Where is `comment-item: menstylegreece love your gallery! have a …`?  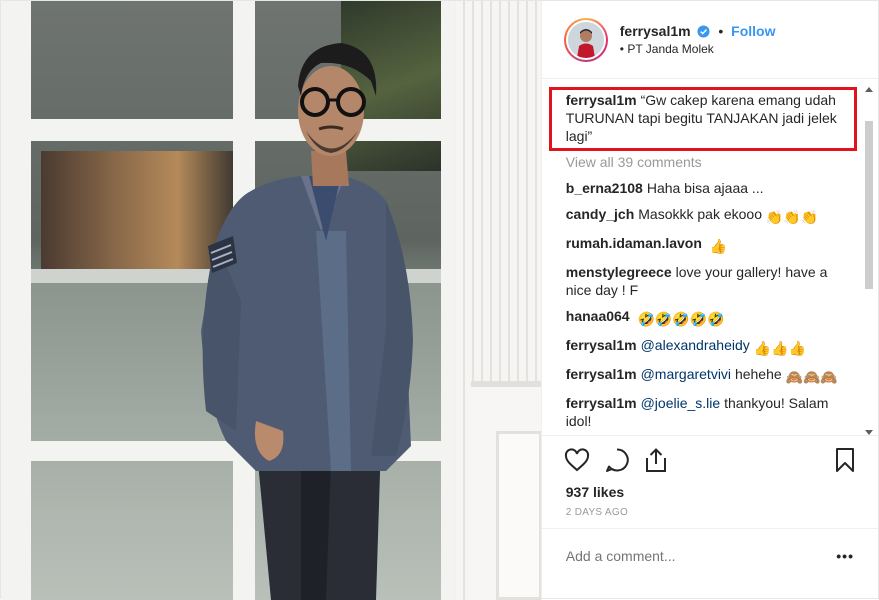 comment-item: menstylegreece love your gallery! have a … is located at coordinates (708, 281).